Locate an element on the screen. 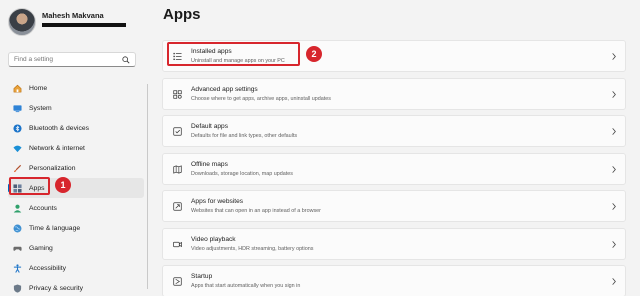 This screenshot has height=296, width=640. redacted-email-bar is located at coordinates (84, 25).